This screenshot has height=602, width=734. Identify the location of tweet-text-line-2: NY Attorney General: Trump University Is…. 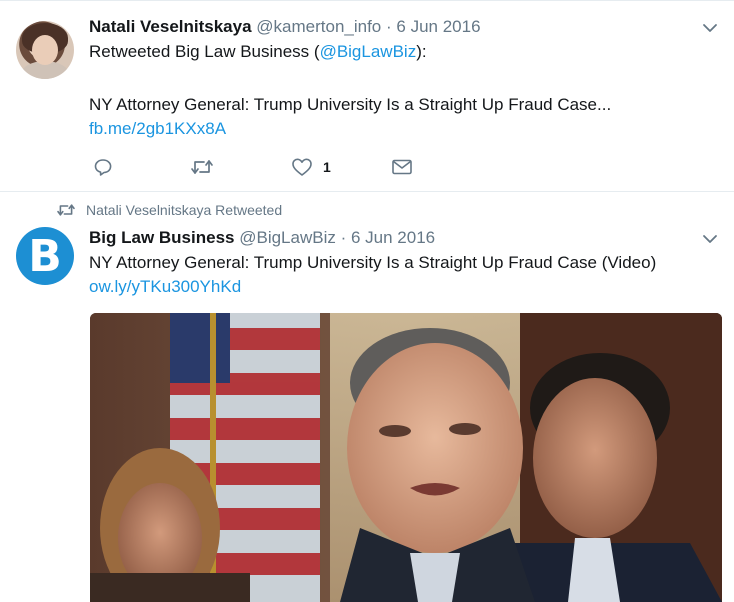
(350, 104).